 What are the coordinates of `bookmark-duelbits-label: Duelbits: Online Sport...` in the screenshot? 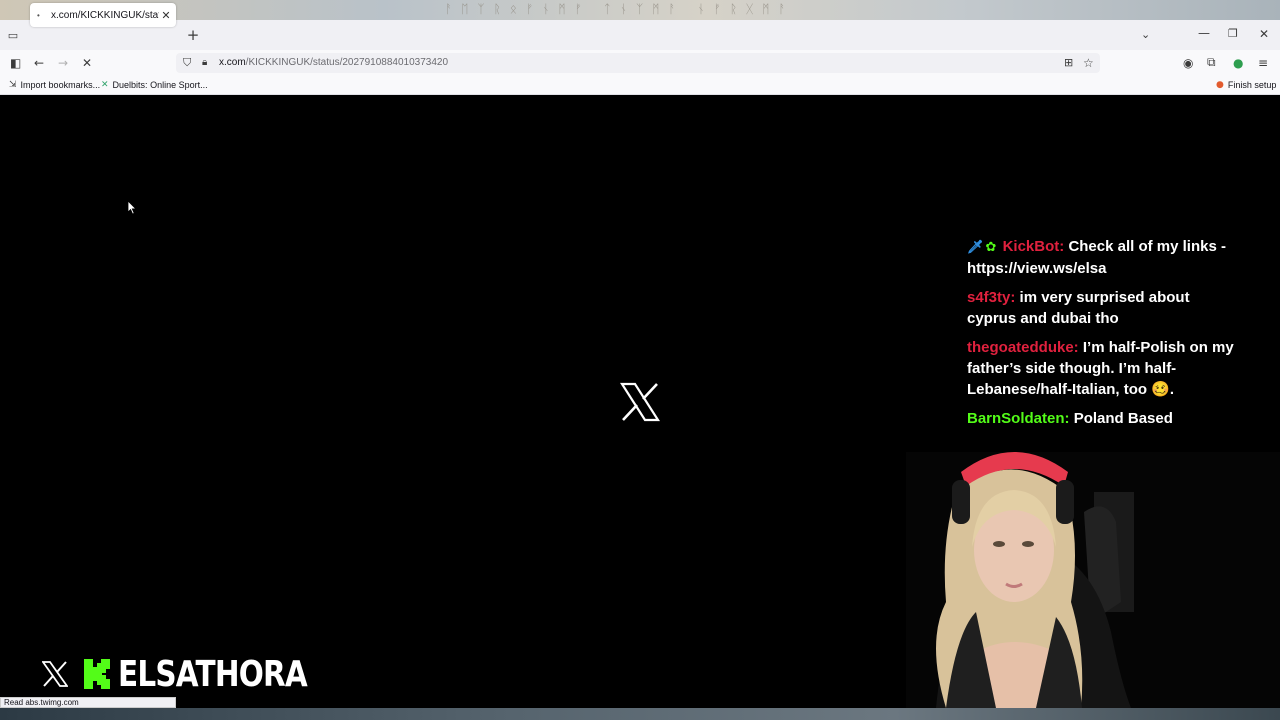 It's located at (160, 85).